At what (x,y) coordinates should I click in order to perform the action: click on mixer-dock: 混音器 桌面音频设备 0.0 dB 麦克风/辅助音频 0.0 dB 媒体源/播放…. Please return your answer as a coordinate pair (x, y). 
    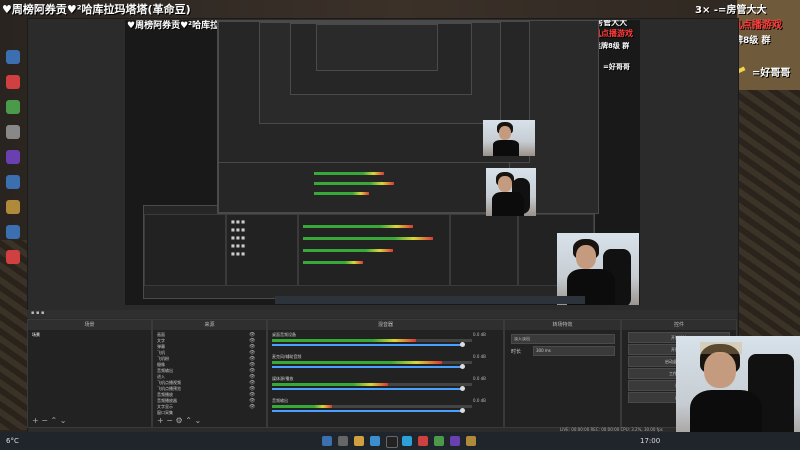
    Looking at the image, I should click on (385, 373).